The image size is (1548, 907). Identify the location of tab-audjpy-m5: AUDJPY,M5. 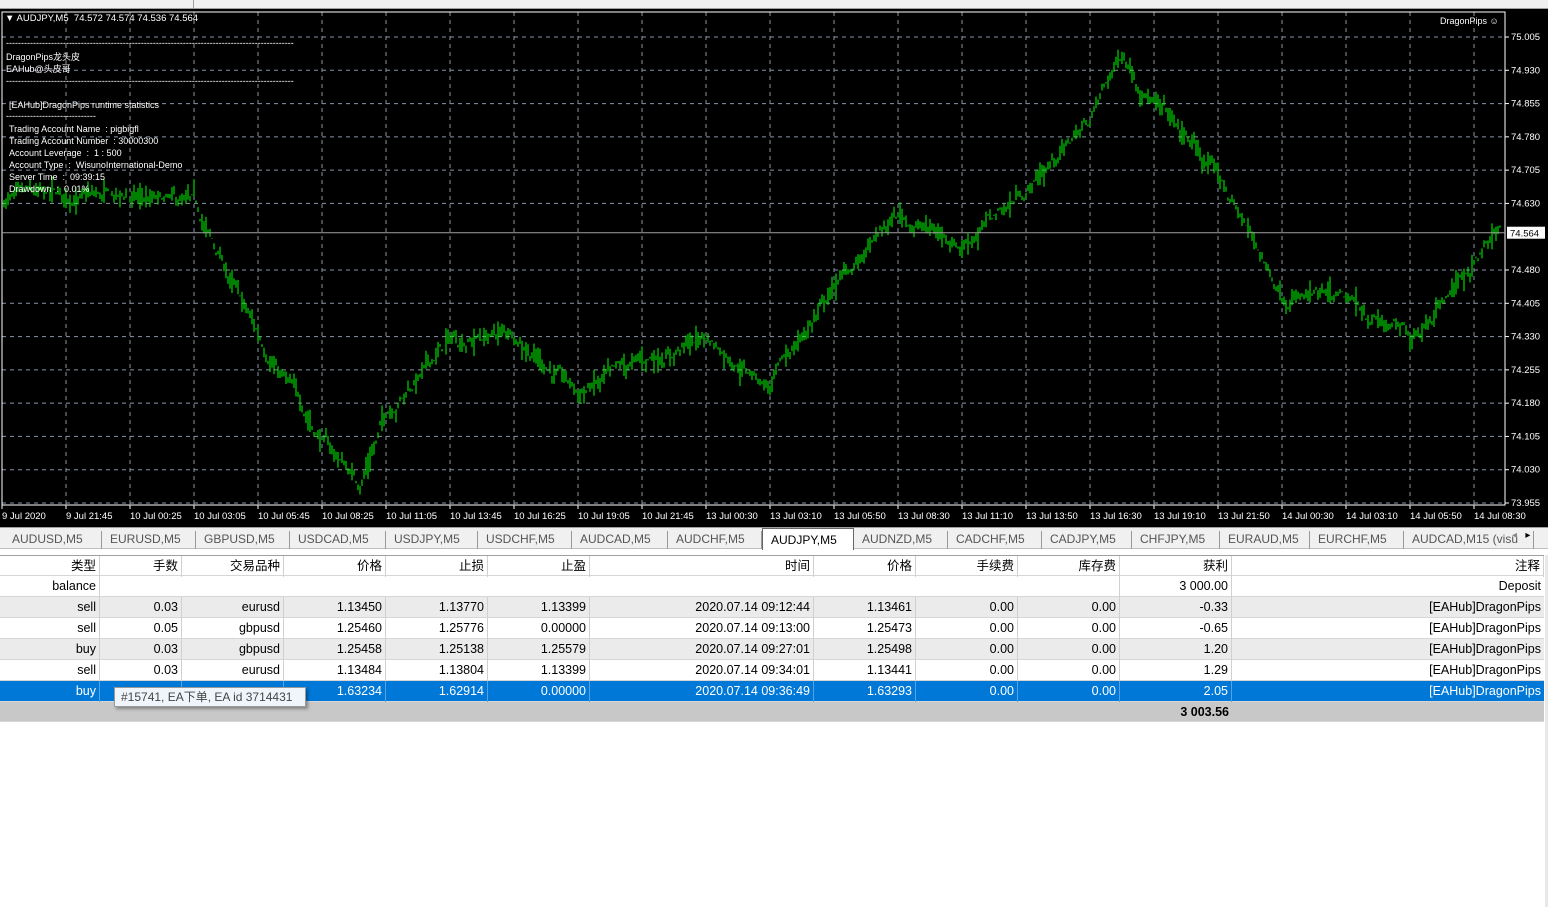
(808, 539).